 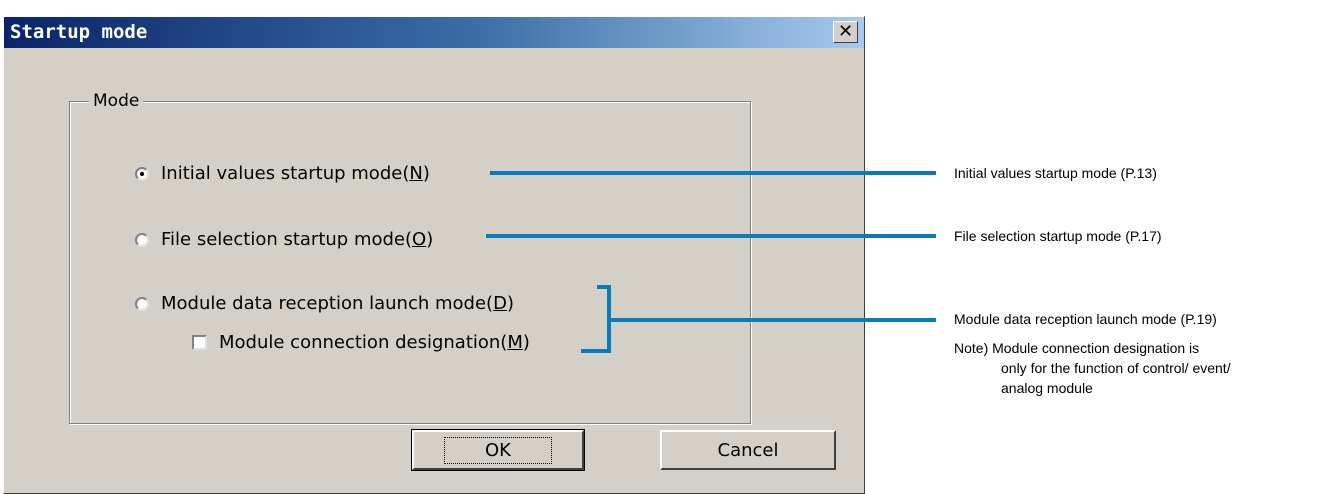 I want to click on cancel-label: Cancel, so click(x=748, y=450).